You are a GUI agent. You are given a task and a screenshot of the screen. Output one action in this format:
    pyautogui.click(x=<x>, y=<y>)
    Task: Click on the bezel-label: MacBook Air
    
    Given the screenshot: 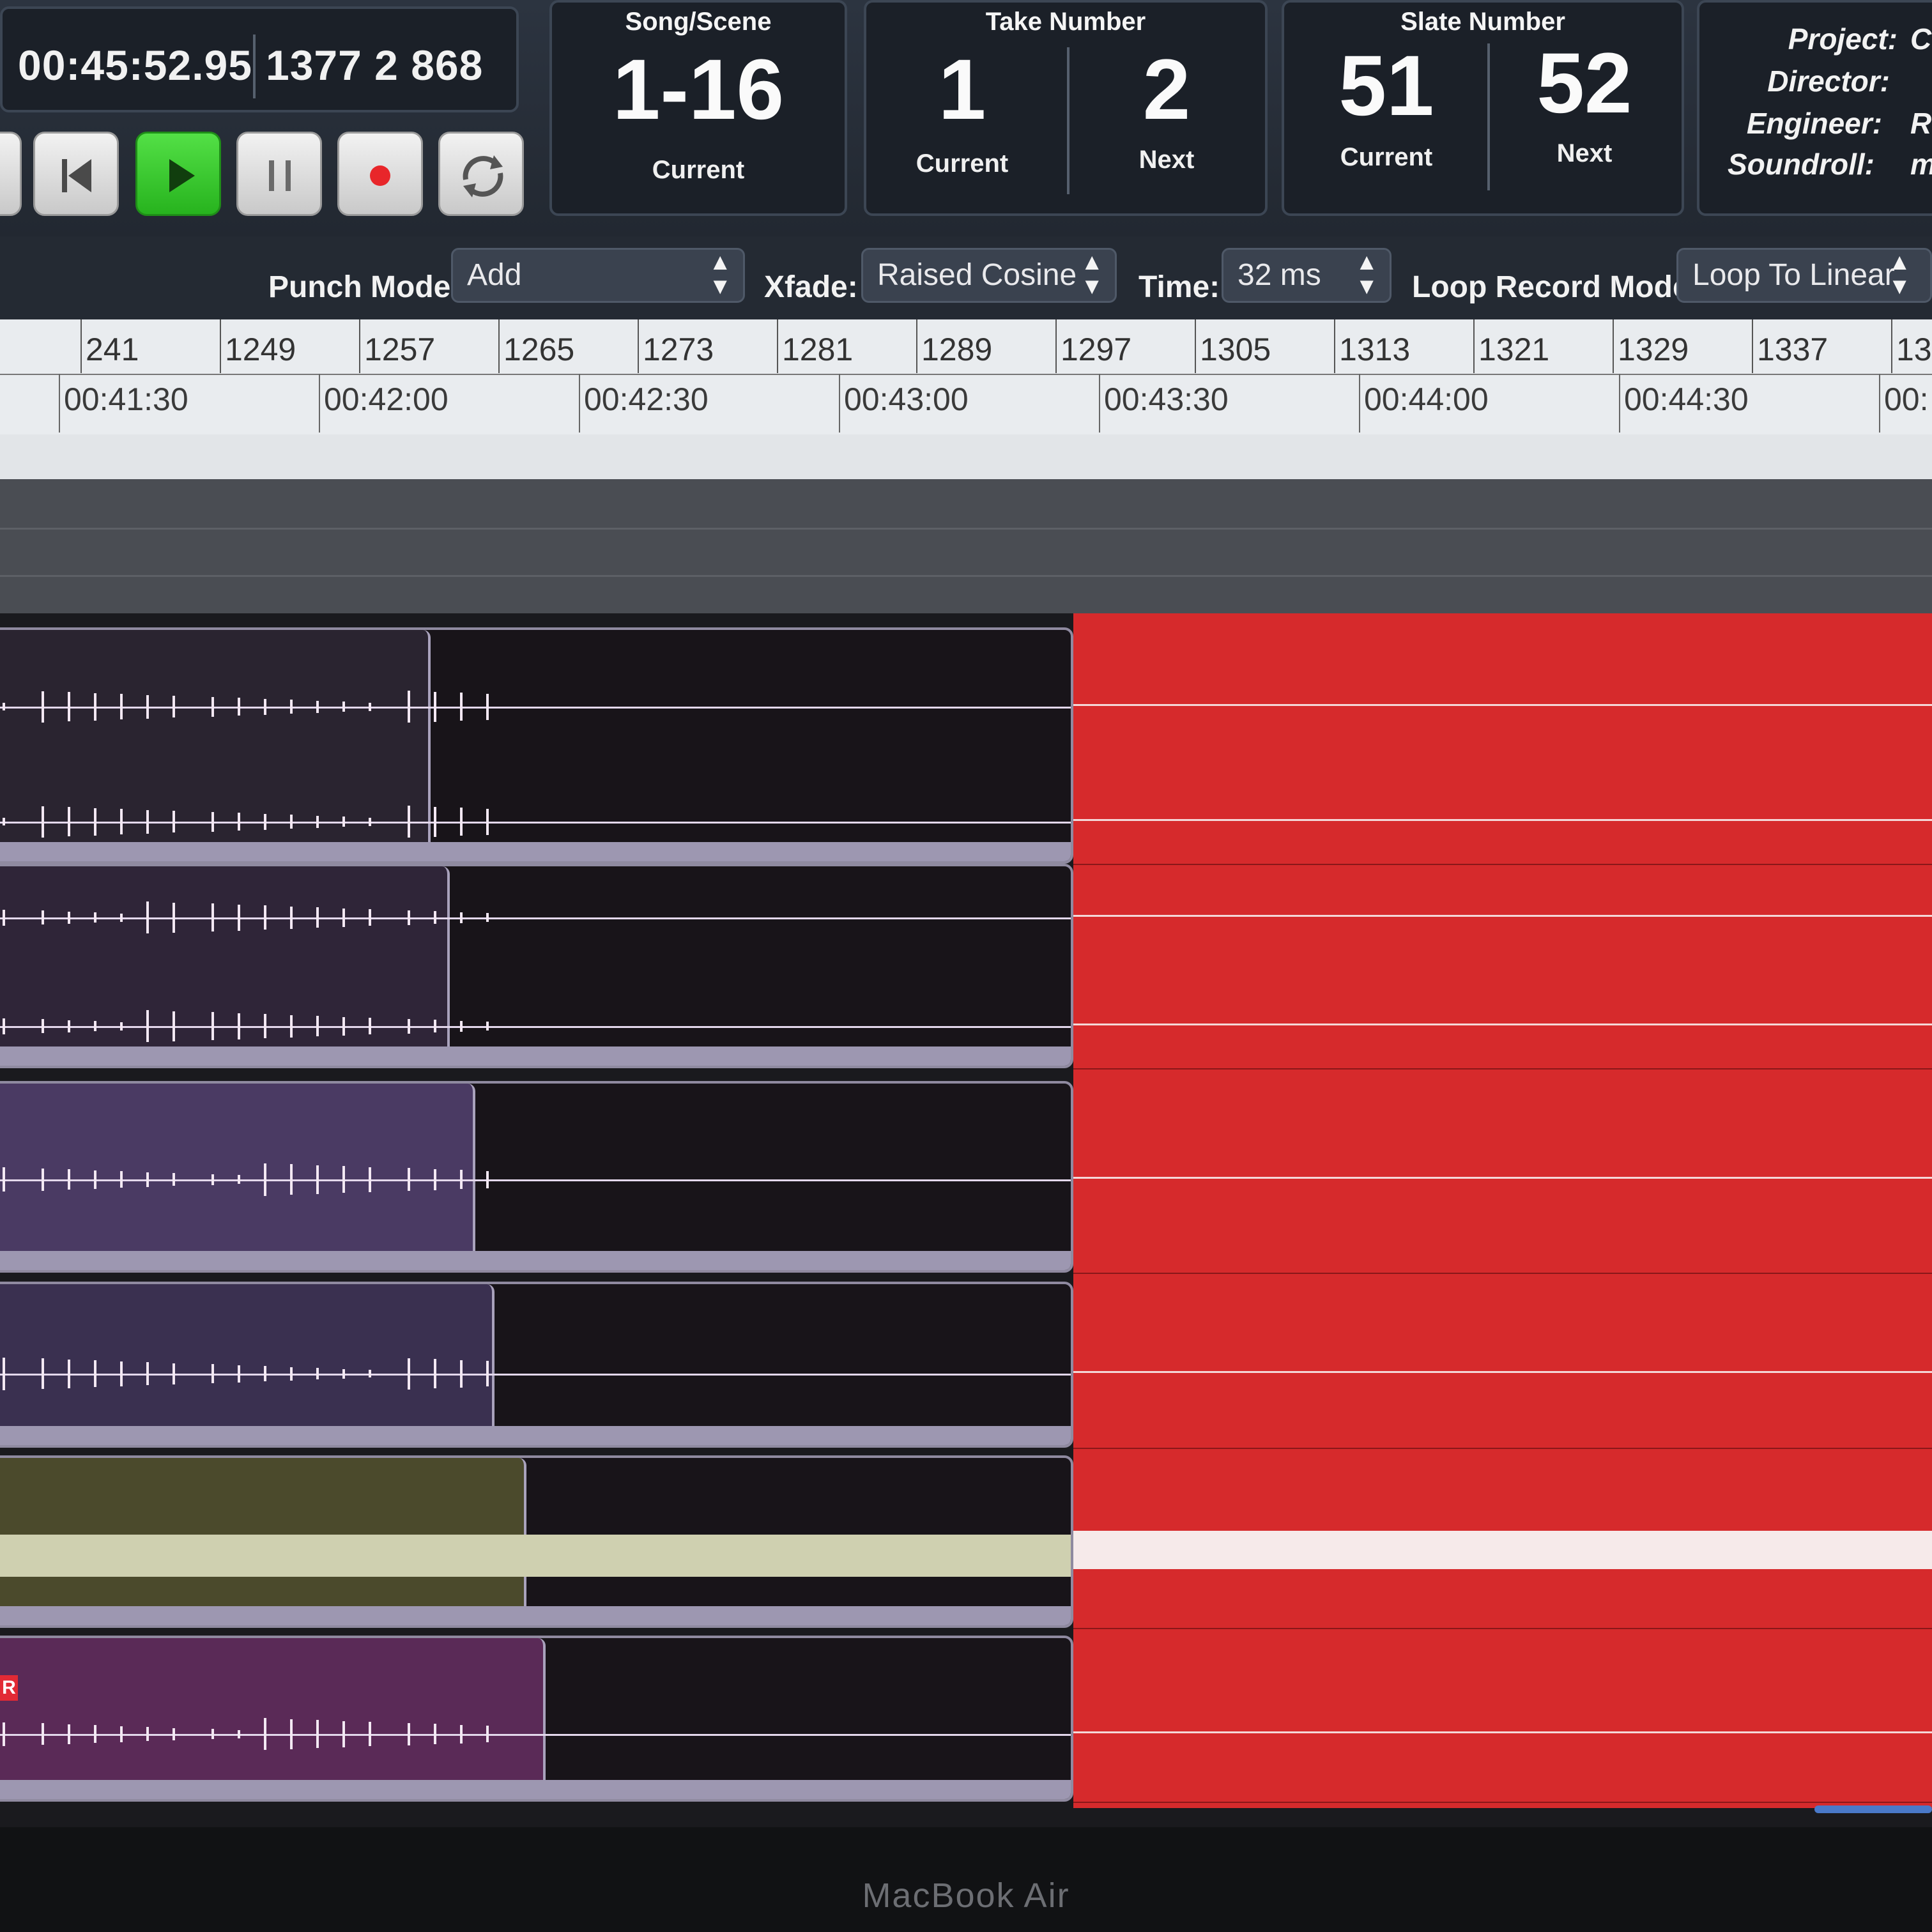 What is the action you would take?
    pyautogui.click(x=966, y=1895)
    